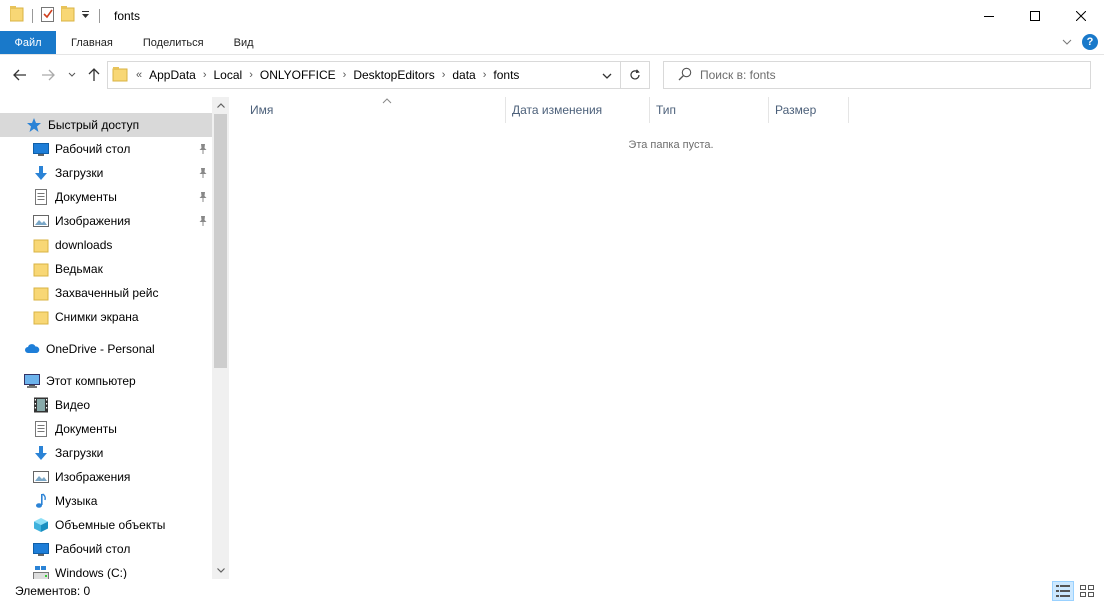 This screenshot has height=603, width=1104. I want to click on tab-file: Файл, so click(28, 42).